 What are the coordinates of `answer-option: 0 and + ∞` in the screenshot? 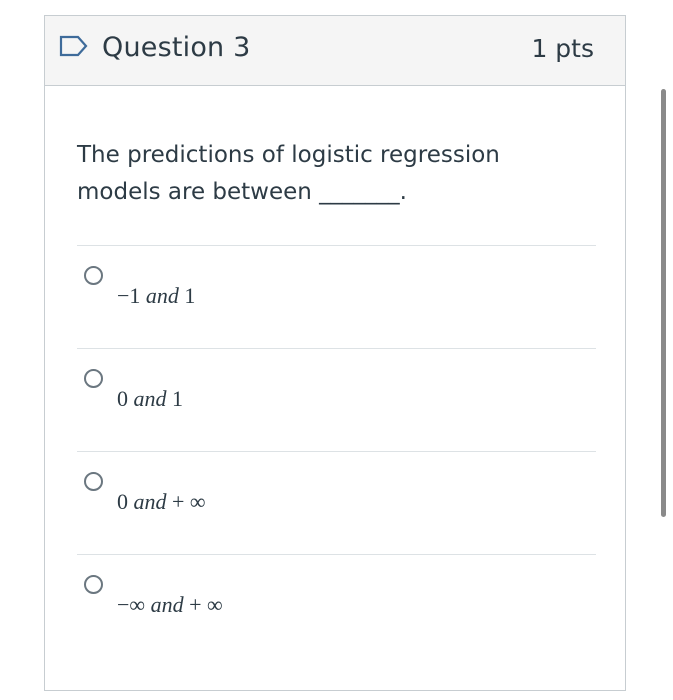 It's located at (336, 502).